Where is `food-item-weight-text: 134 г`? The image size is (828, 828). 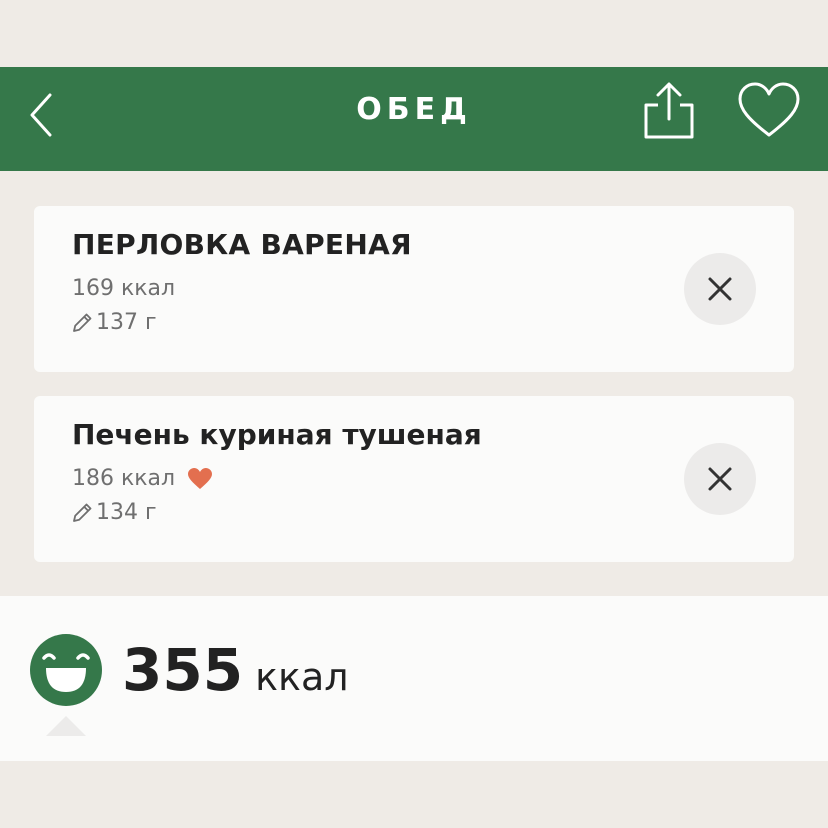 food-item-weight-text: 134 г is located at coordinates (126, 512).